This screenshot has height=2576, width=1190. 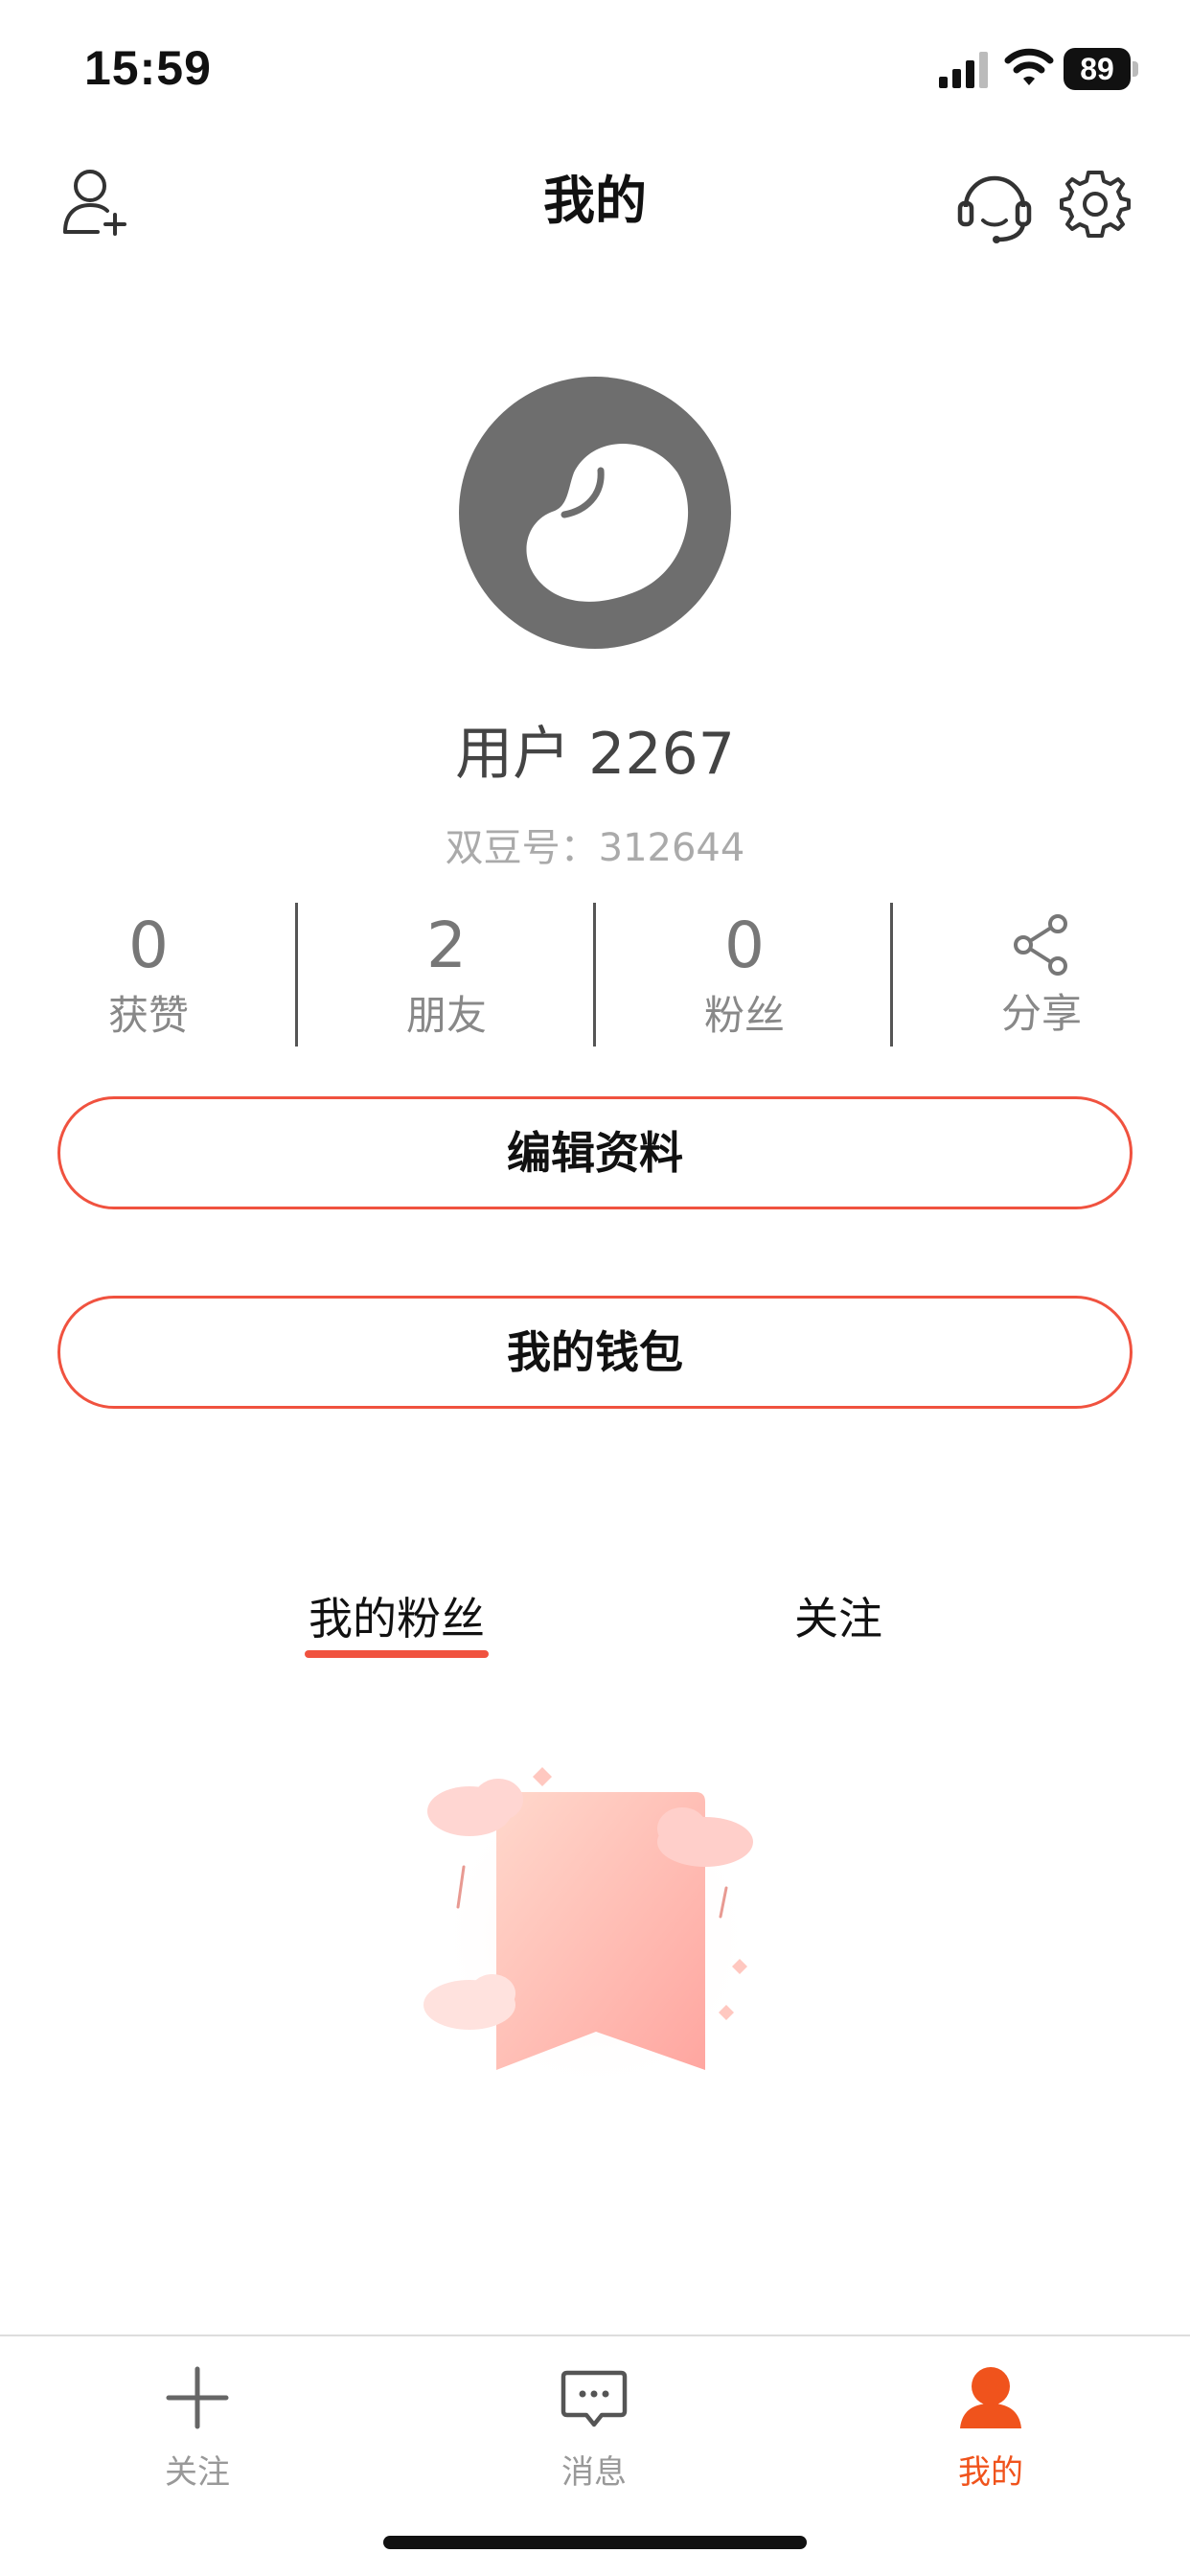 What do you see at coordinates (744, 1016) in the screenshot?
I see `stat-fans-label: 粉丝` at bounding box center [744, 1016].